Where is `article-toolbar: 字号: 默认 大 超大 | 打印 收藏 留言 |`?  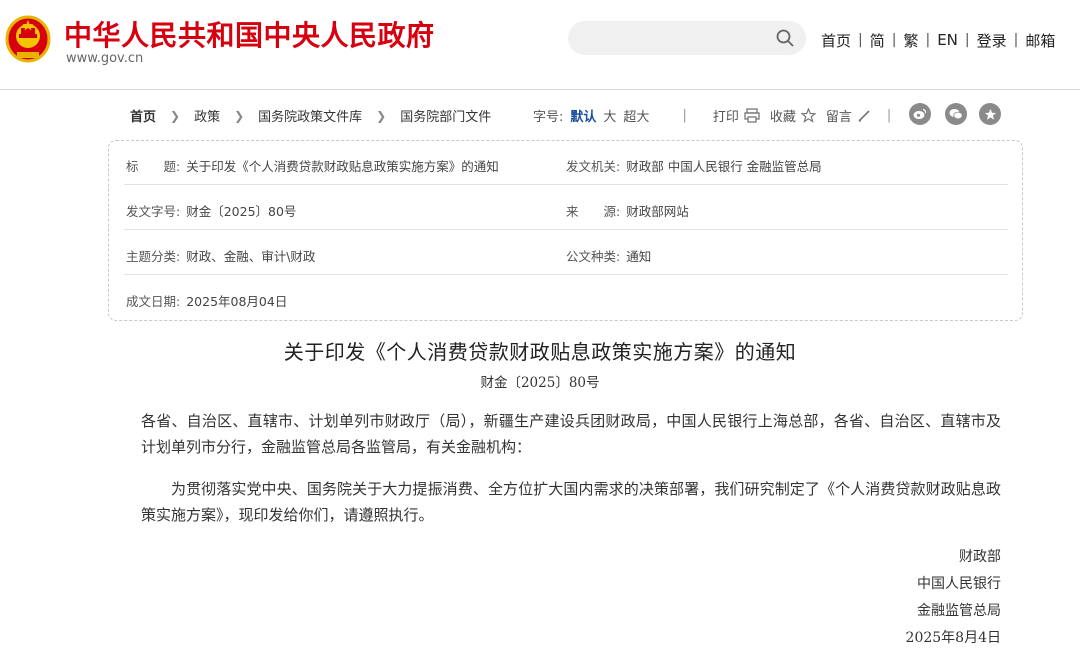
article-toolbar: 字号: 默认 大 超大 | 打印 收藏 留言 | is located at coordinates (712, 115).